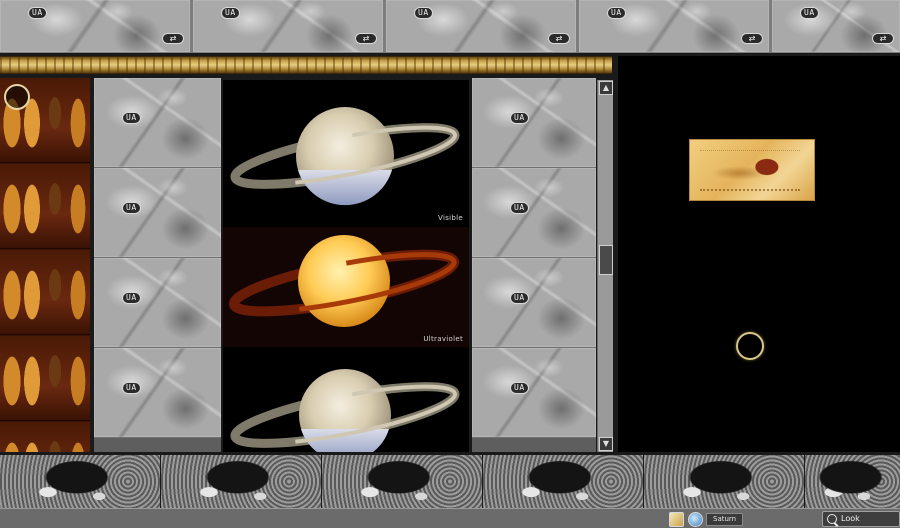 Image resolution: width=900 pixels, height=528 pixels. I want to click on saturn-ultraviolet-image, so click(344, 281).